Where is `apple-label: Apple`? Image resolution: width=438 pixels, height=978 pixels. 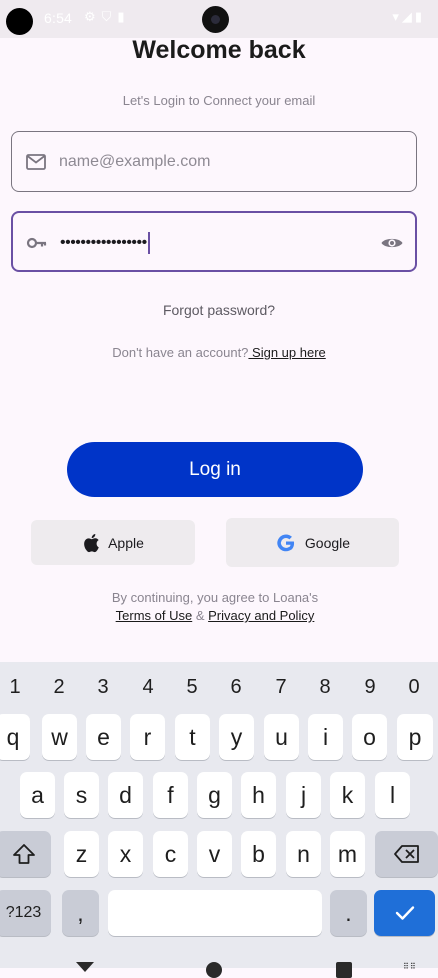 apple-label: Apple is located at coordinates (126, 542).